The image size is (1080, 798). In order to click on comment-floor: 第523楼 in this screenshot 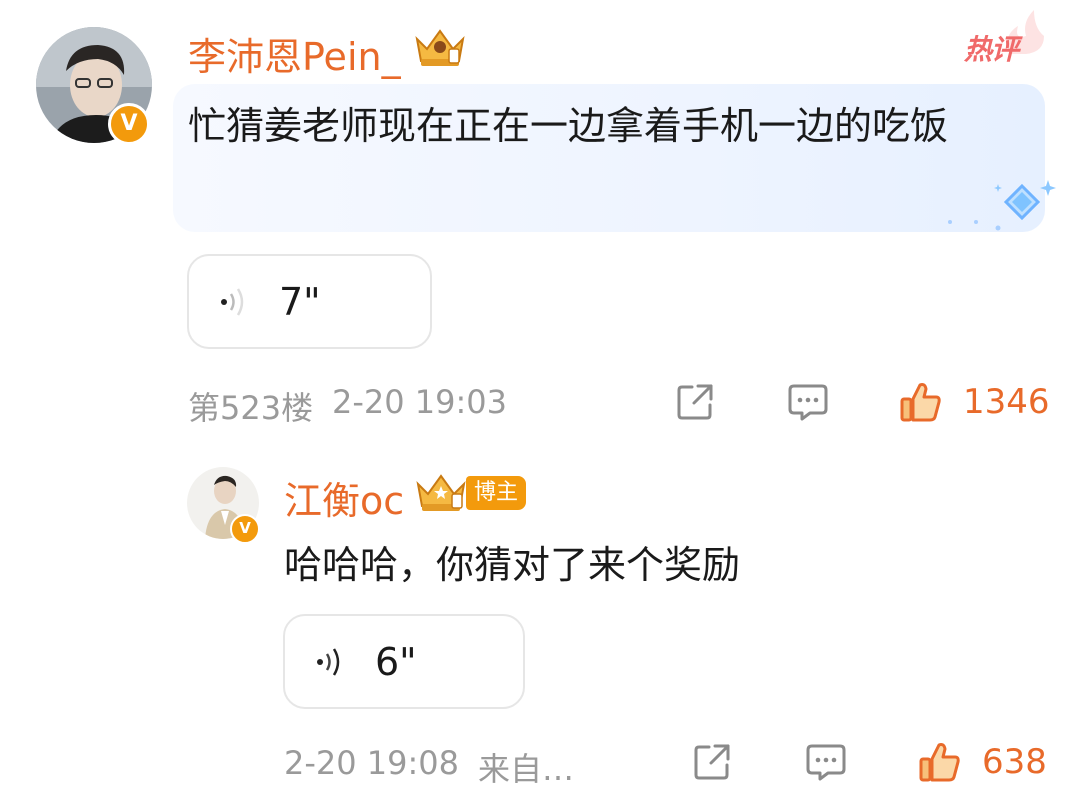, I will do `click(251, 408)`.